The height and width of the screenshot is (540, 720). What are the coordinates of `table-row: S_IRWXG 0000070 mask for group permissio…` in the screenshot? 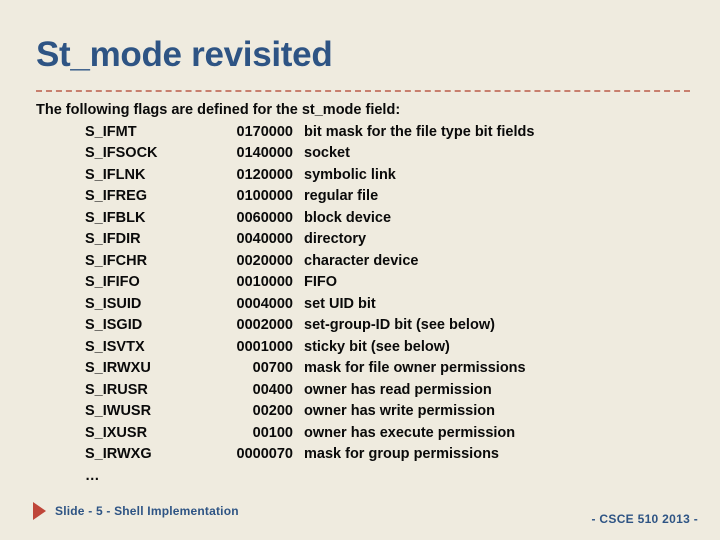 It's located at (285, 455).